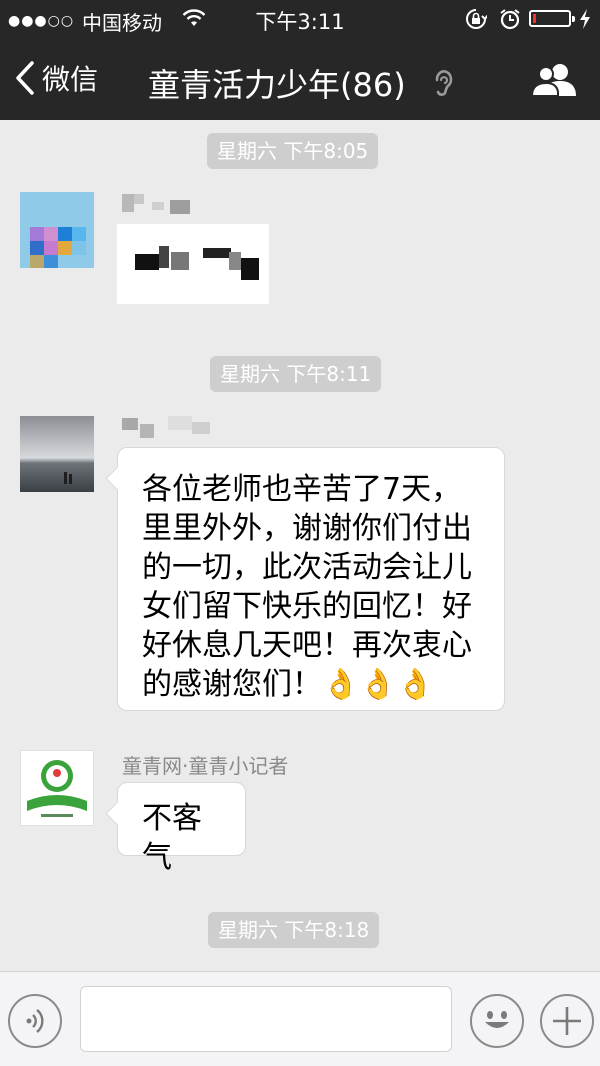 The image size is (600, 1066). I want to click on message-bubble, so click(193, 264).